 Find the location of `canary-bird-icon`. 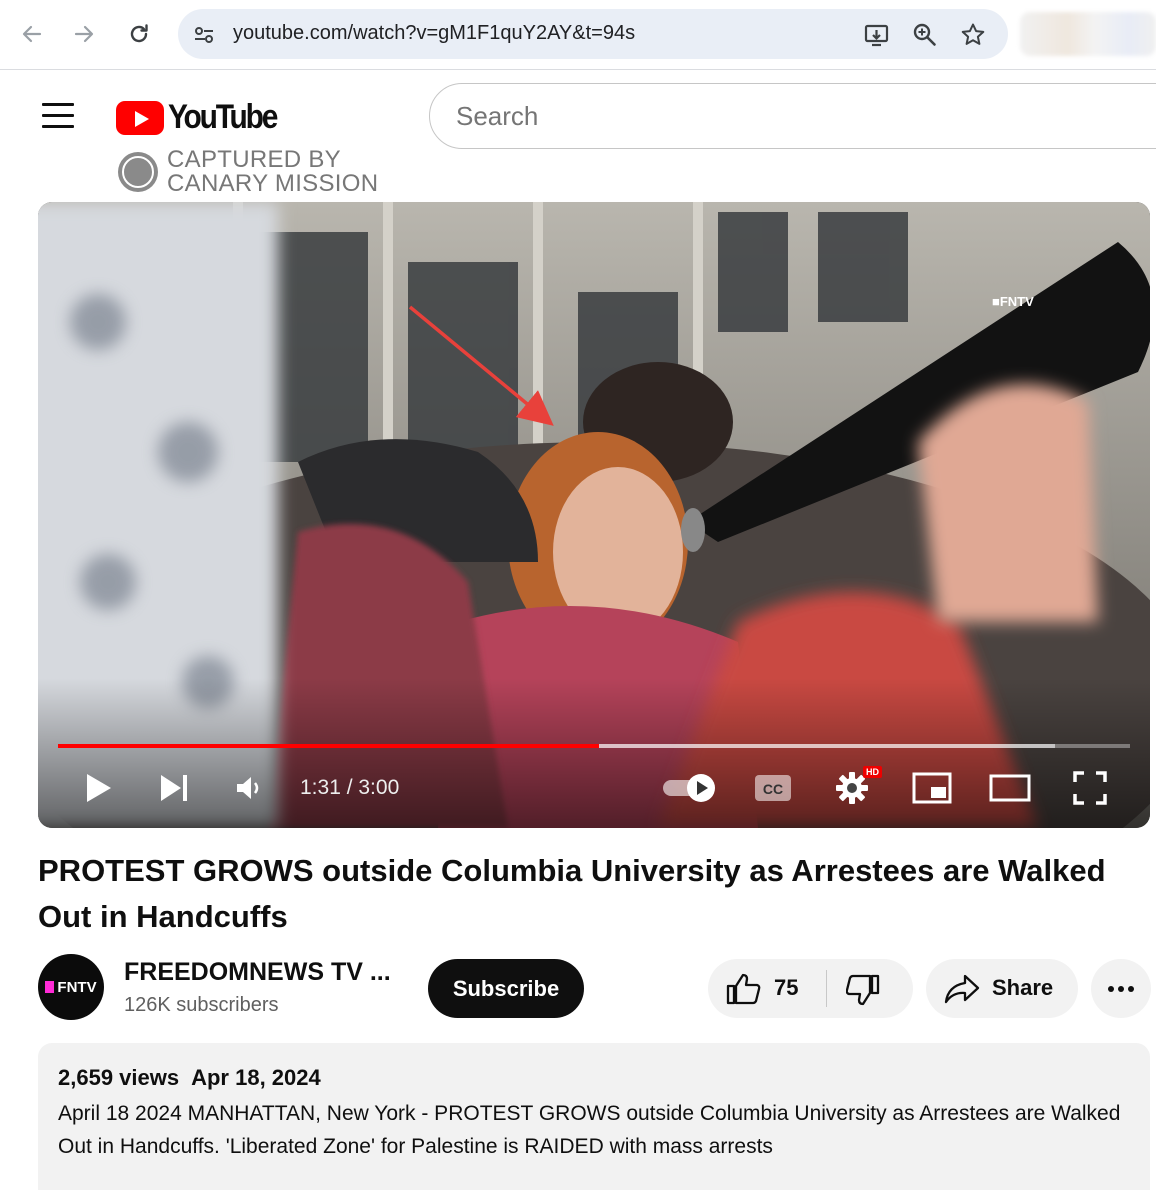

canary-bird-icon is located at coordinates (138, 172).